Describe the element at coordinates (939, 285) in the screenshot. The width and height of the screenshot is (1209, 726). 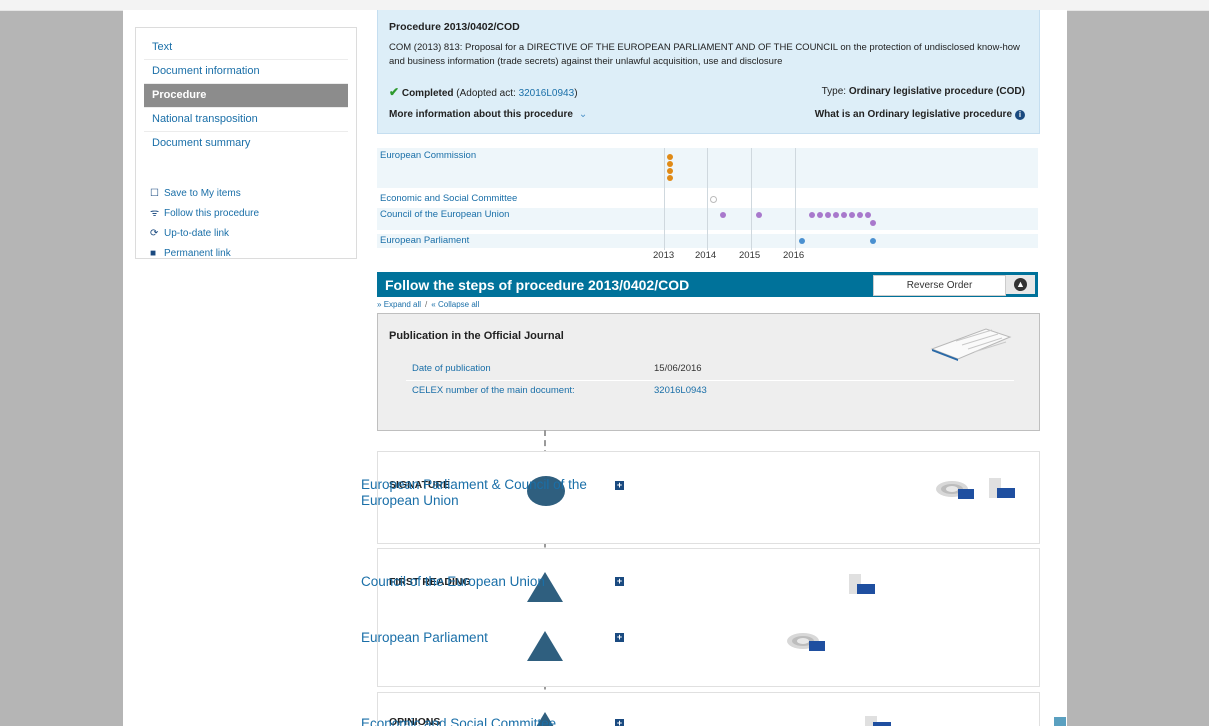
I see `reverse-order-button: Reverse Order` at that location.